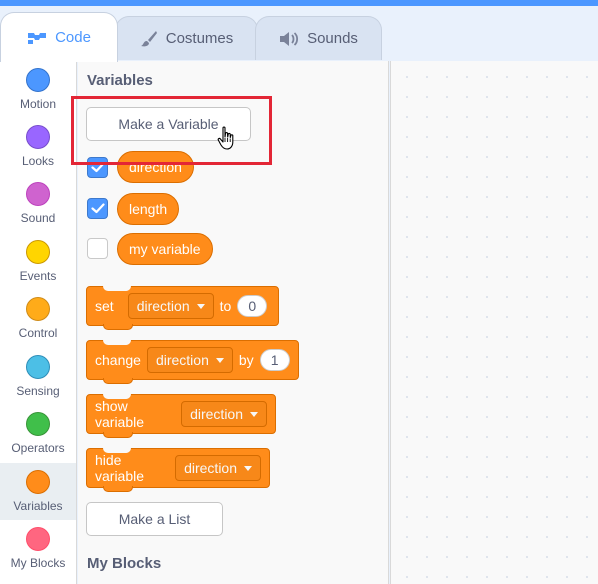  What do you see at coordinates (252, 306) in the screenshot?
I see `value-input: 0` at bounding box center [252, 306].